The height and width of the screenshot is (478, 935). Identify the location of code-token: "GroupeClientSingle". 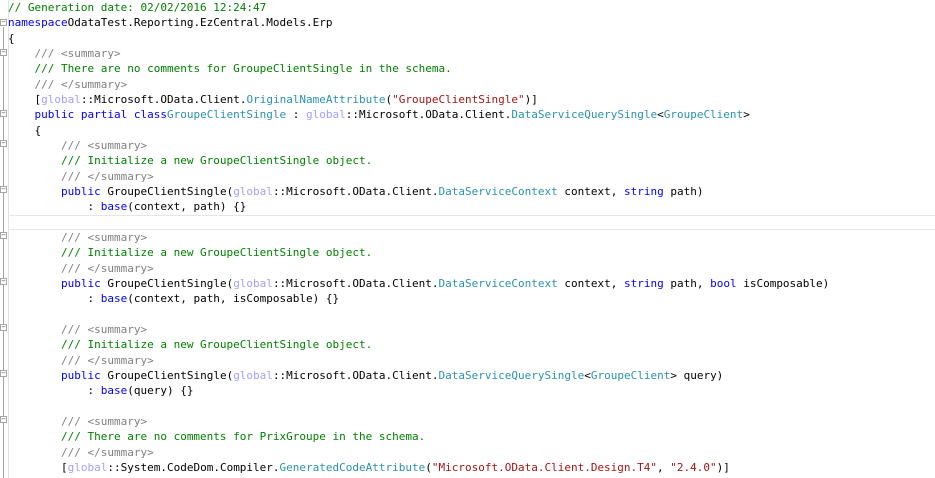
(458, 99).